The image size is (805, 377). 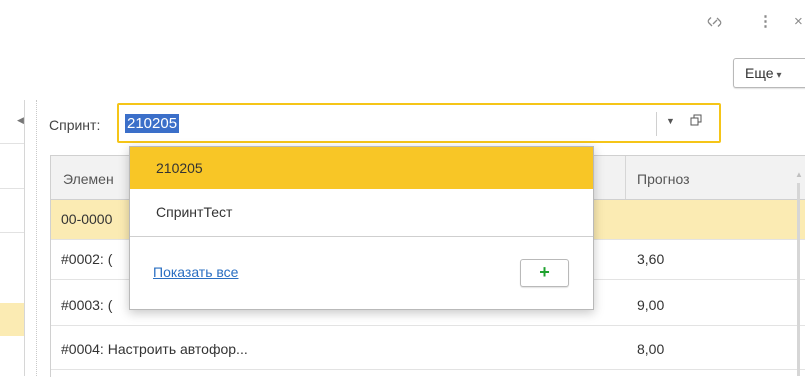 I want to click on more-button-label: Еще, so click(x=759, y=73).